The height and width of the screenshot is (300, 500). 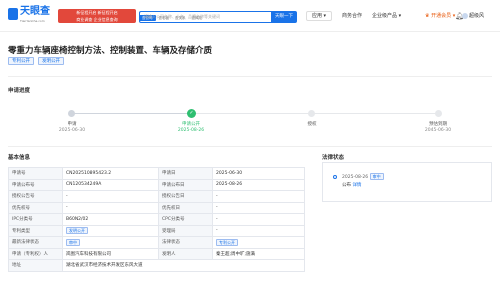 I want to click on legal-entry-badge: 审中, so click(x=376, y=176).